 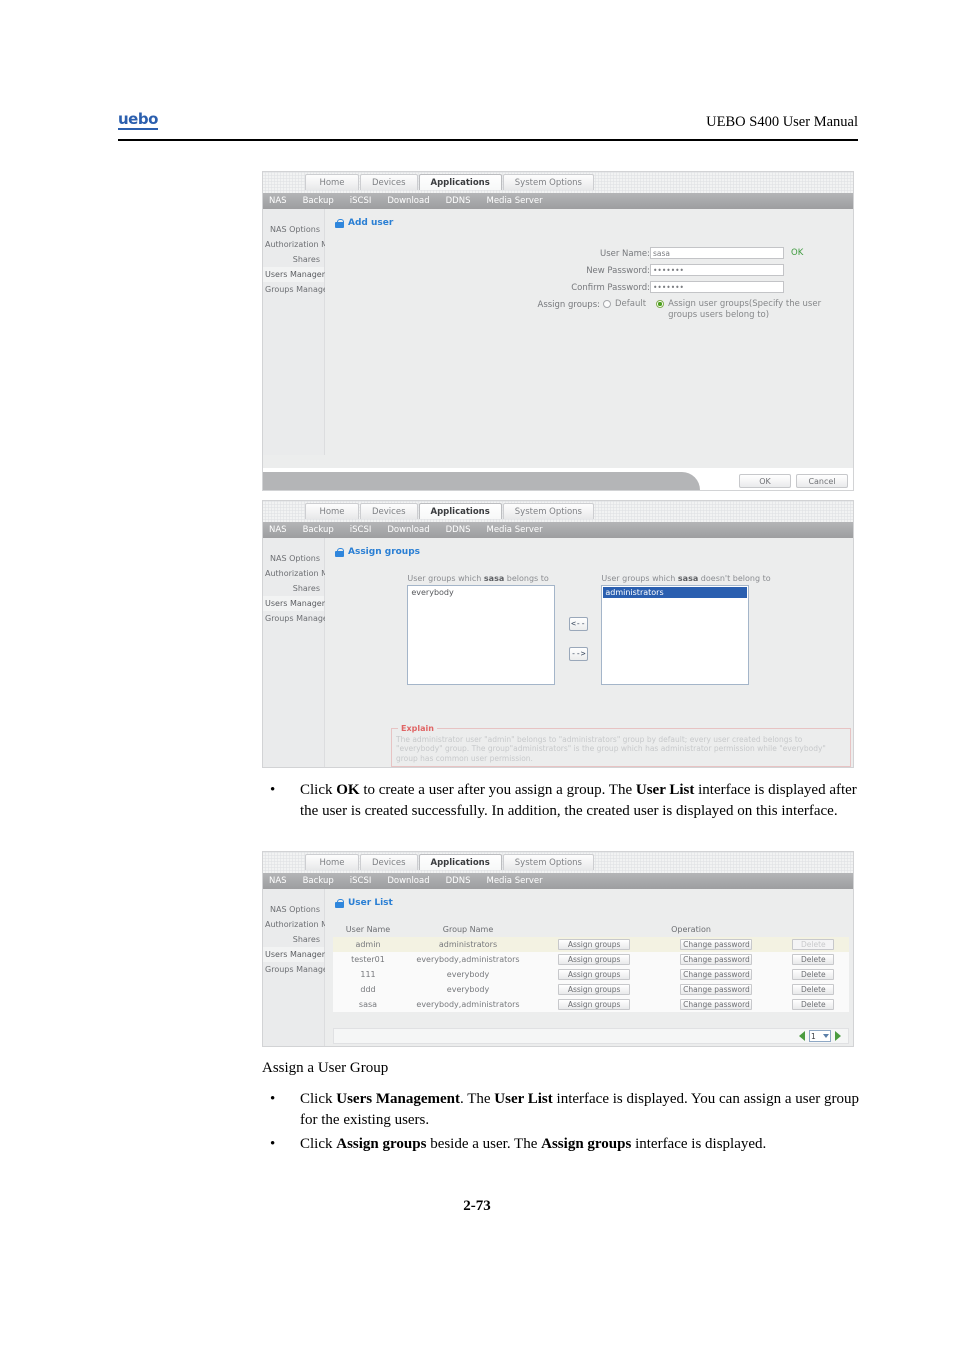 I want to click on radio-default, so click(x=607, y=304).